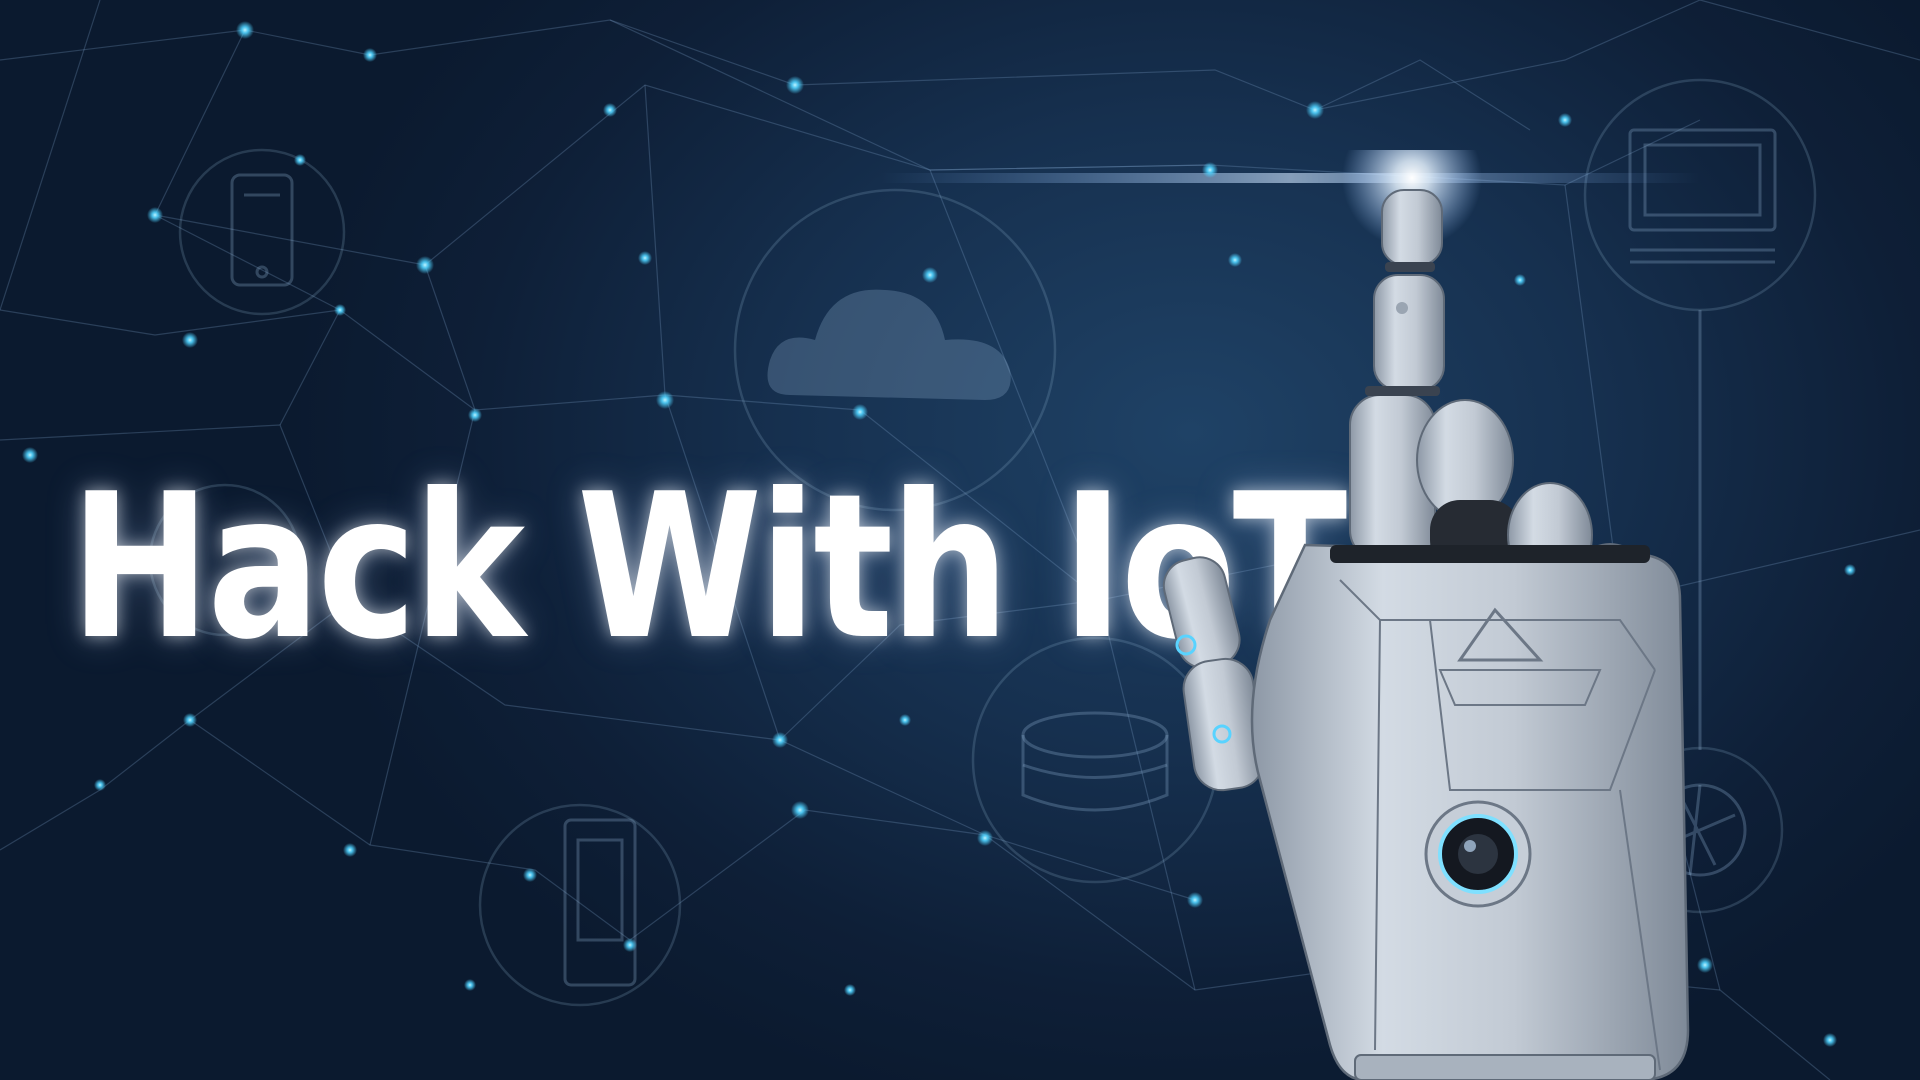  Describe the element at coordinates (708, 567) in the screenshot. I see `headline: Hack With IoT` at that location.